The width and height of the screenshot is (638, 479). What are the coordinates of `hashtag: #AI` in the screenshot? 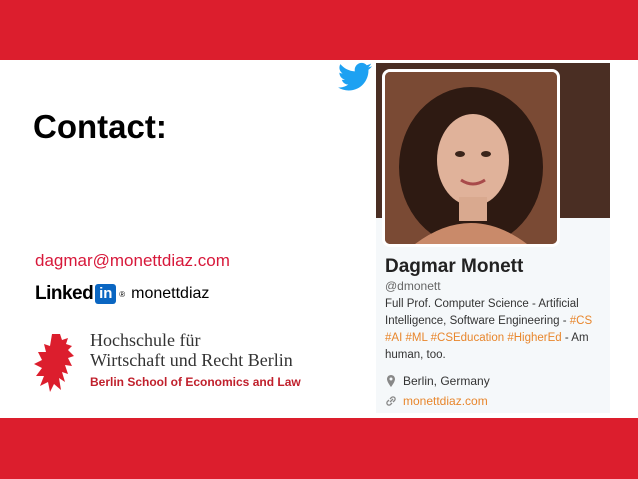 It's located at (393, 338).